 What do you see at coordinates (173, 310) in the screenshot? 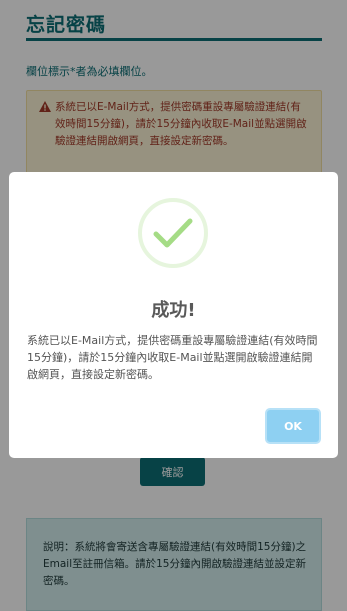
I see `dialog-title: 成功!` at bounding box center [173, 310].